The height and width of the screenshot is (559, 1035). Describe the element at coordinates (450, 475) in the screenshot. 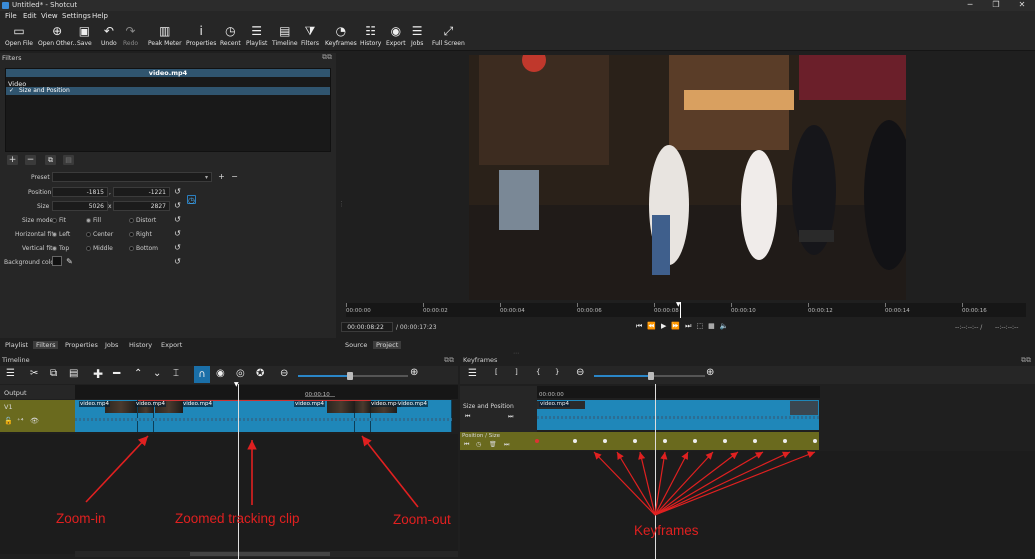

I see `annotation-arrows` at that location.